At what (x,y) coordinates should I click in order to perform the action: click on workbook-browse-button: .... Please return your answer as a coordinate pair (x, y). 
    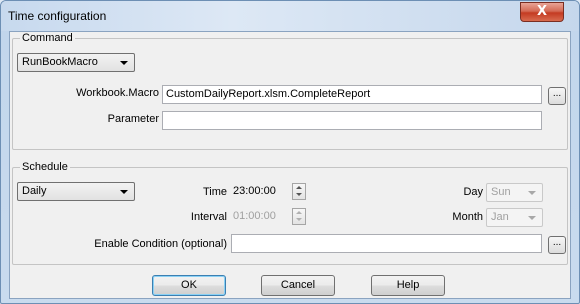
    Looking at the image, I should click on (557, 96).